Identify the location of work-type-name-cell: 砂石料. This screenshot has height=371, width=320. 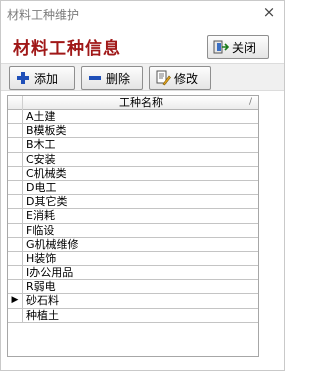
(42, 301).